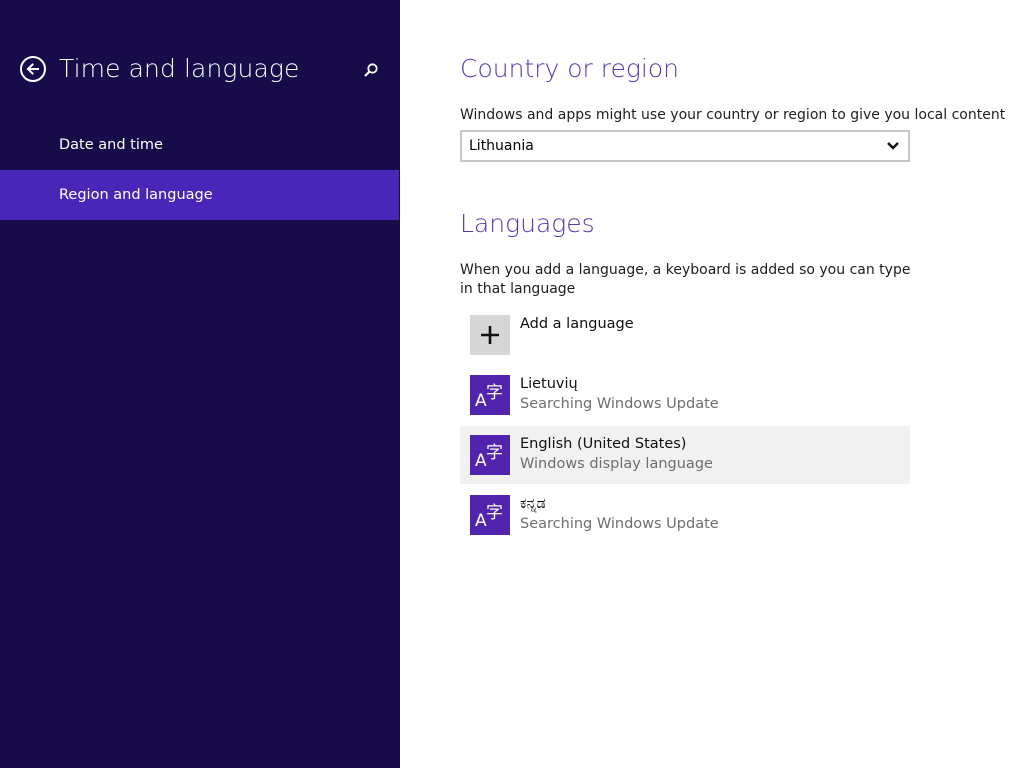 This screenshot has height=768, width=1024. What do you see at coordinates (199, 145) in the screenshot?
I see `sidebar-item-date-and-time: Date and time` at bounding box center [199, 145].